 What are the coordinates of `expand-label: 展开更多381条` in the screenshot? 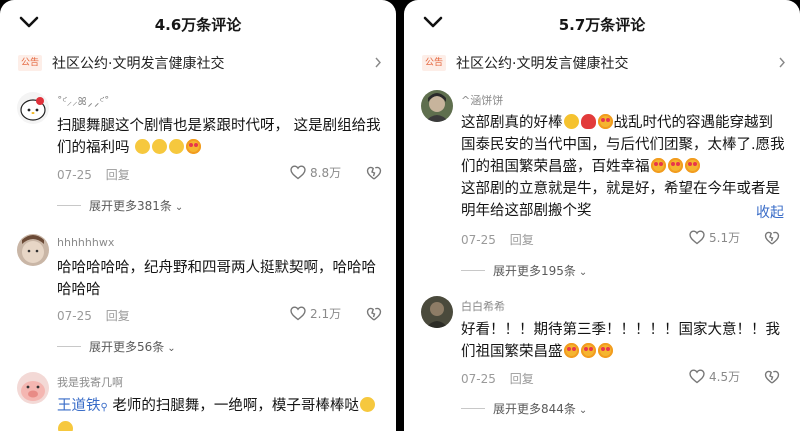 It's located at (130, 206).